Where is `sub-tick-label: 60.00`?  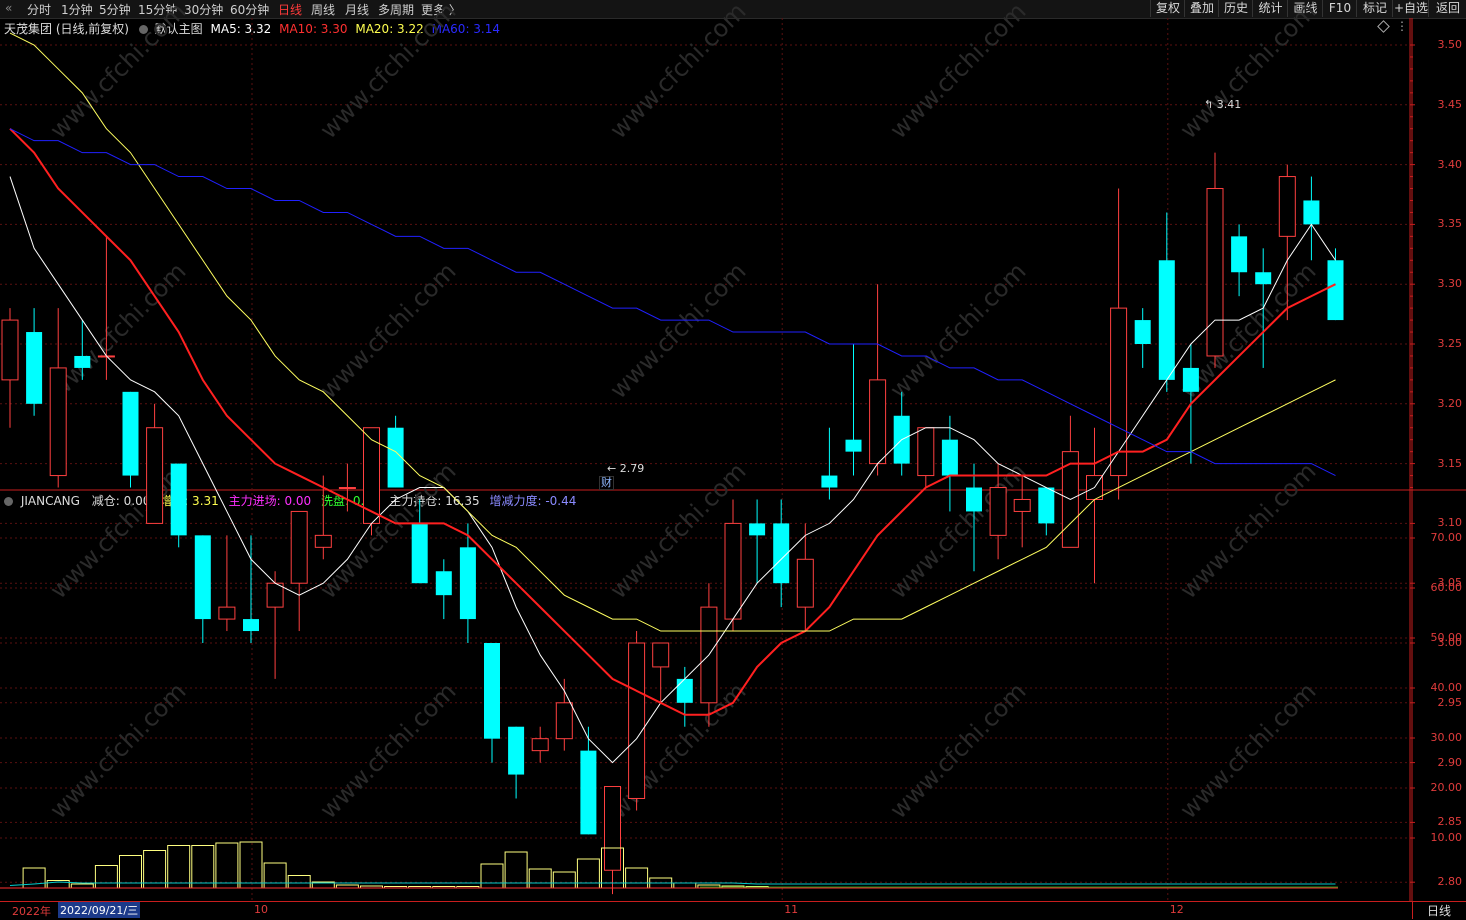
sub-tick-label: 60.00 is located at coordinates (1446, 587).